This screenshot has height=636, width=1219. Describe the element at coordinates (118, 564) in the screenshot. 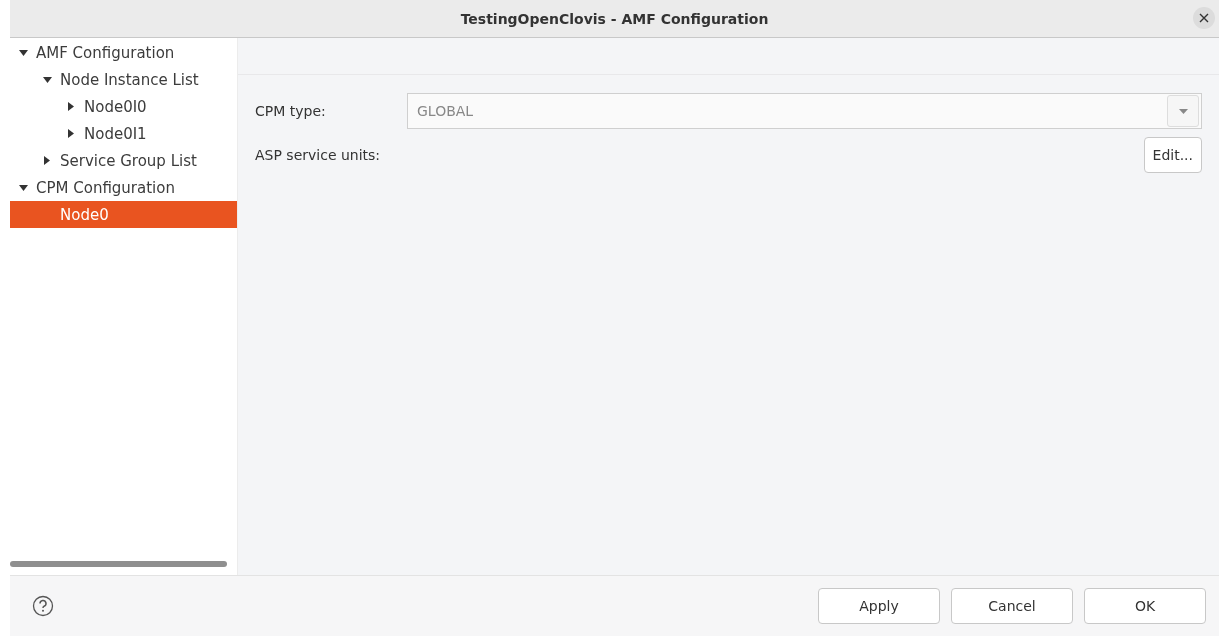

I see `scrollbar` at that location.